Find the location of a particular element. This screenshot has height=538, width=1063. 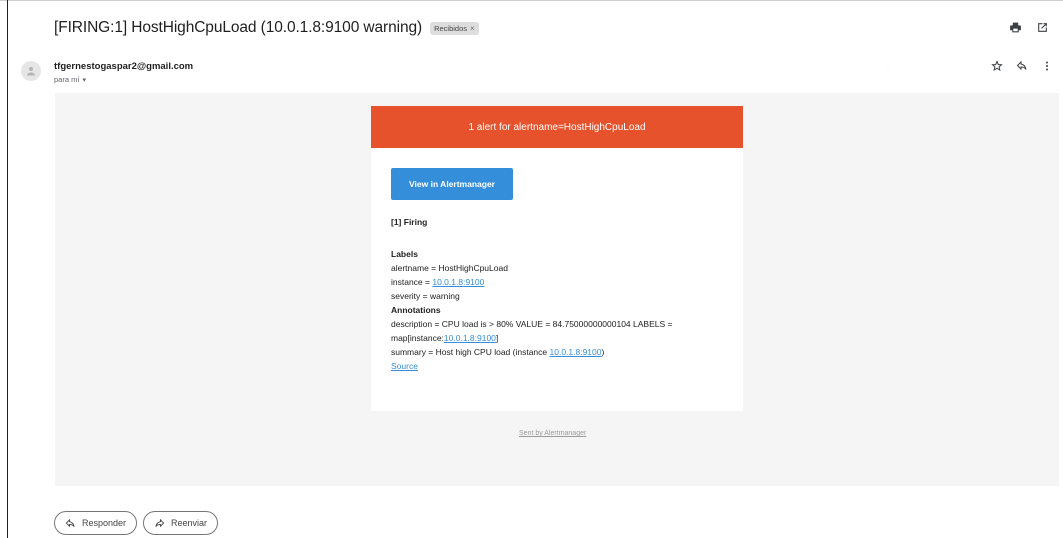

person-icon is located at coordinates (31, 71).